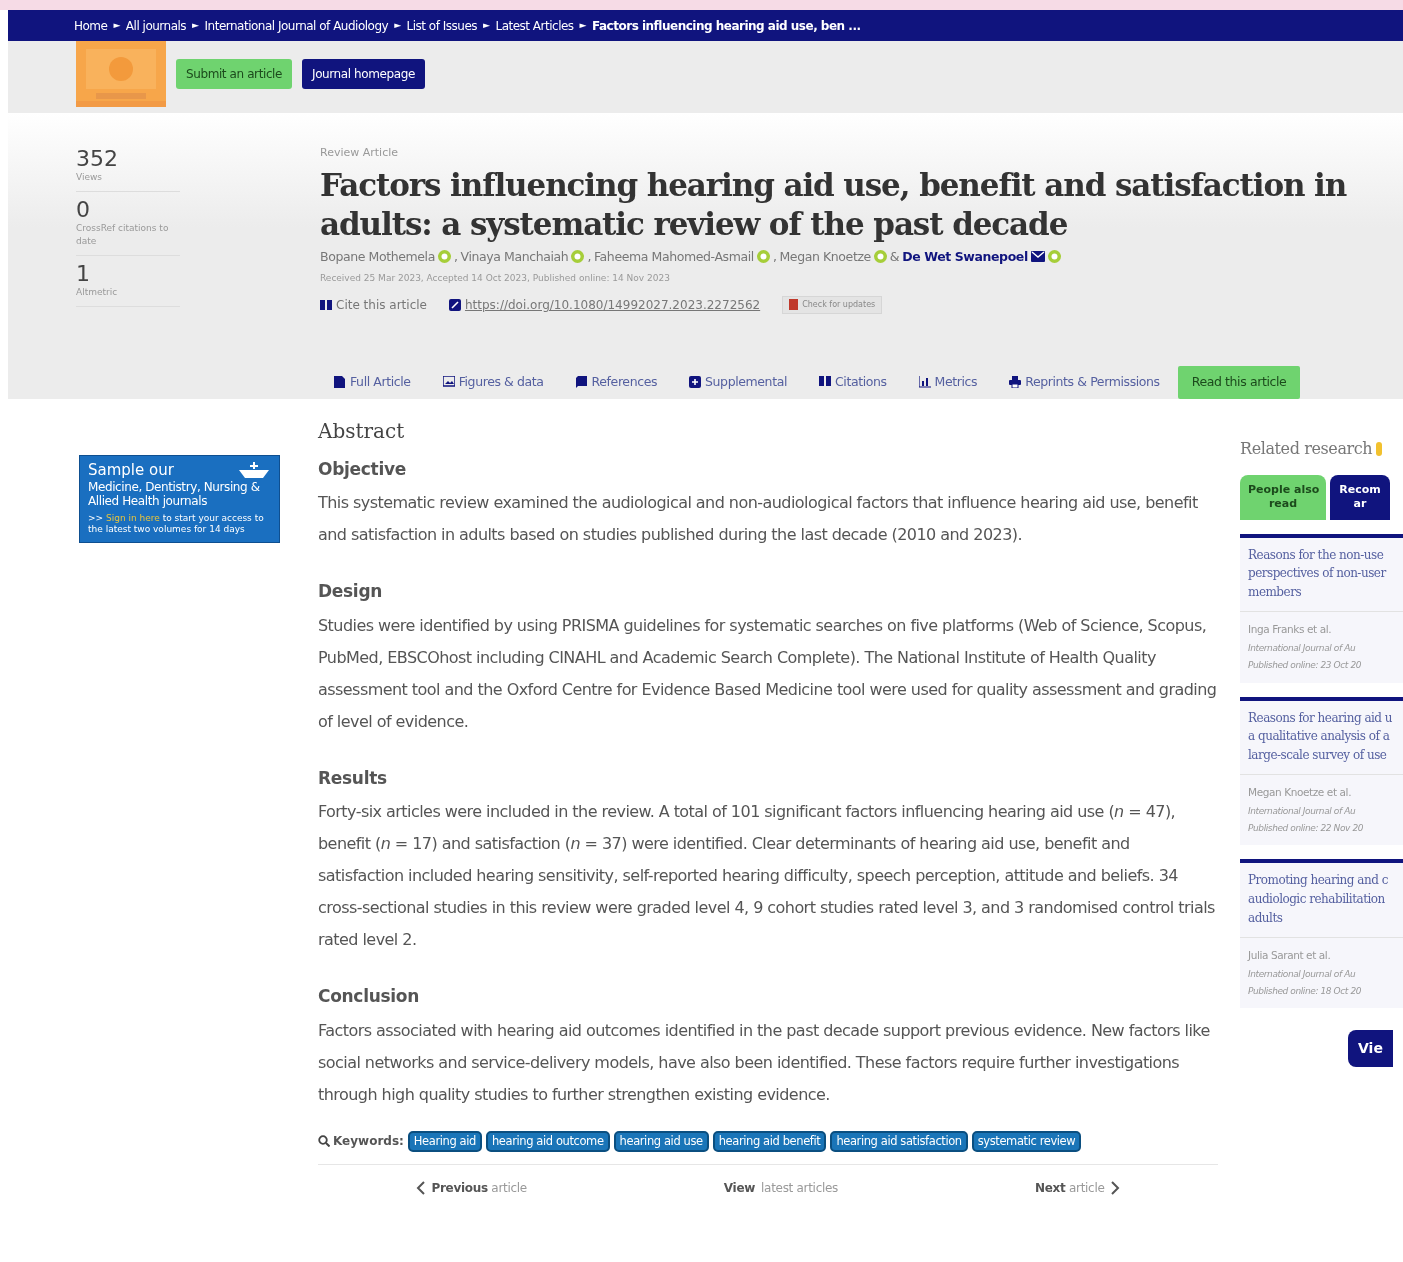  Describe the element at coordinates (363, 74) in the screenshot. I see `header-button: Journal homepage` at that location.